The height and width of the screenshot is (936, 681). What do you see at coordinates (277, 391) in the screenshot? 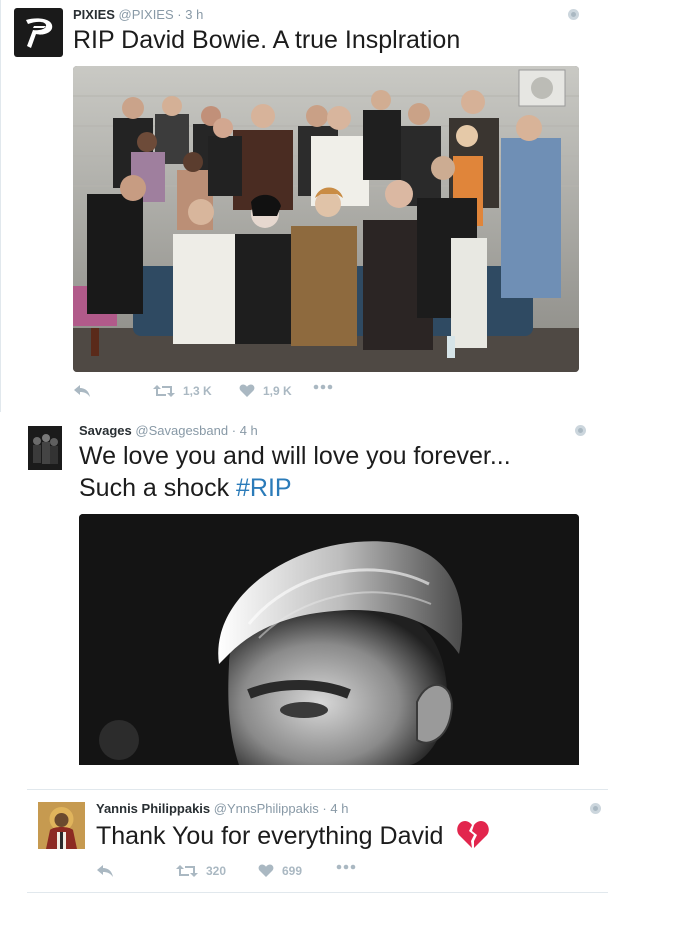
I see `like-count: 1,9 K` at bounding box center [277, 391].